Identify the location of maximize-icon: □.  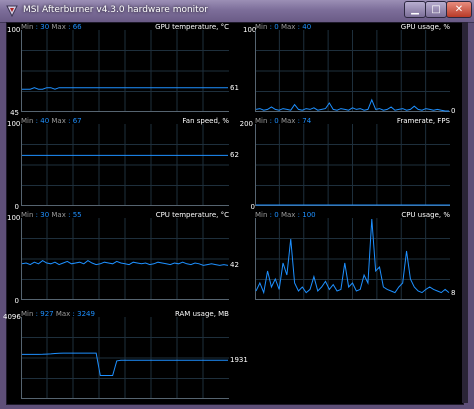
(436, 9).